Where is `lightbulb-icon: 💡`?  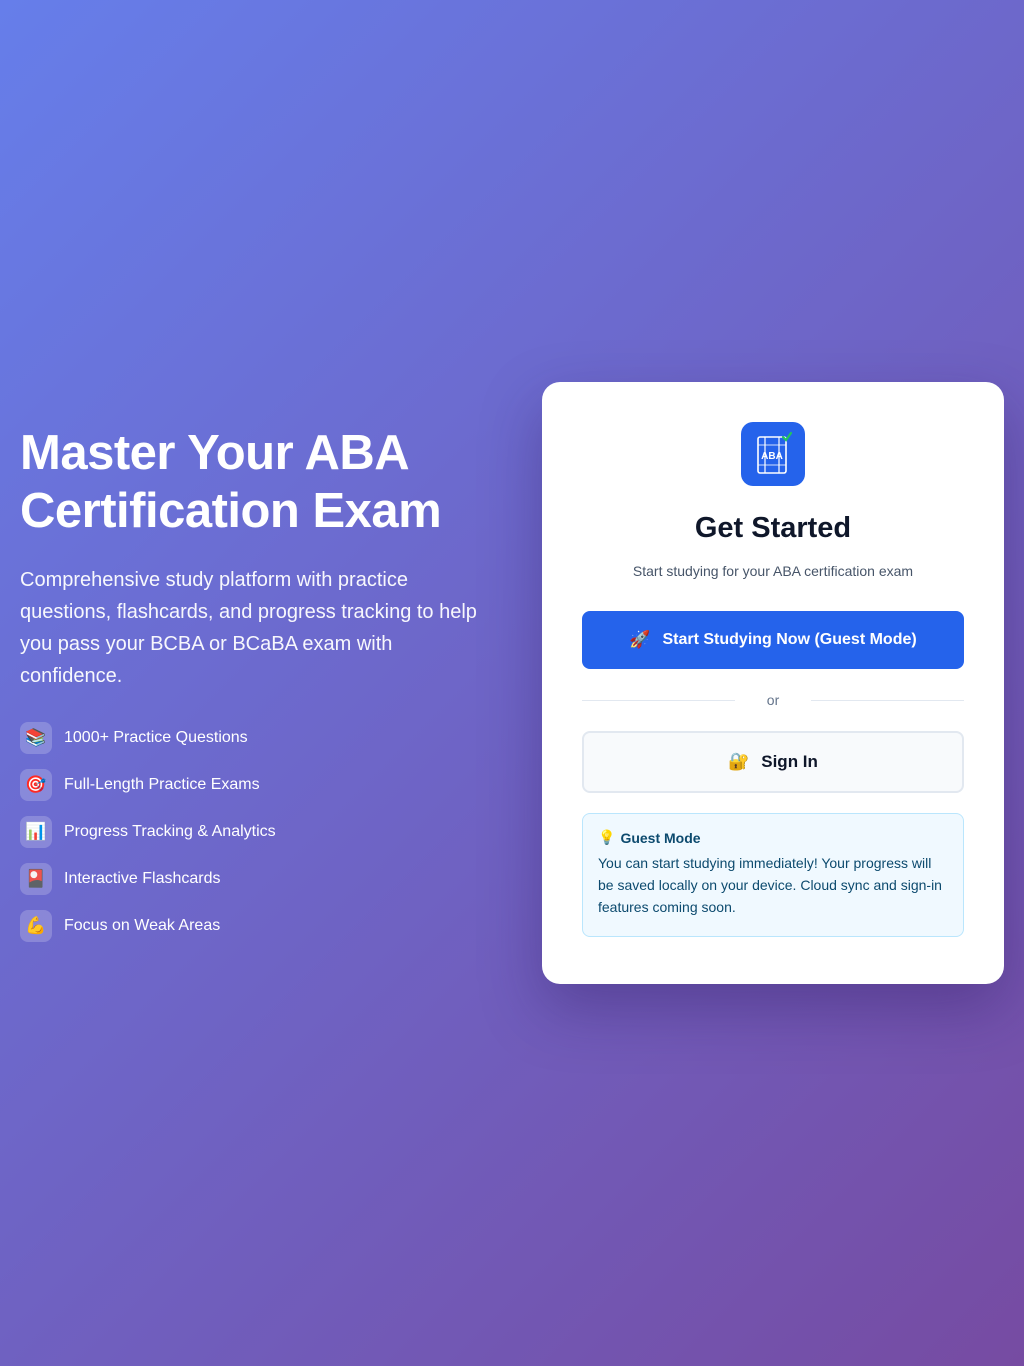 lightbulb-icon: 💡 is located at coordinates (607, 838).